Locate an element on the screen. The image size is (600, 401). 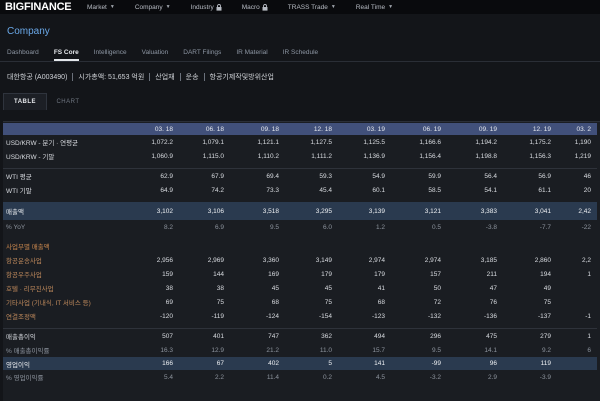
value-cell: 62.9 is located at coordinates (149, 175).